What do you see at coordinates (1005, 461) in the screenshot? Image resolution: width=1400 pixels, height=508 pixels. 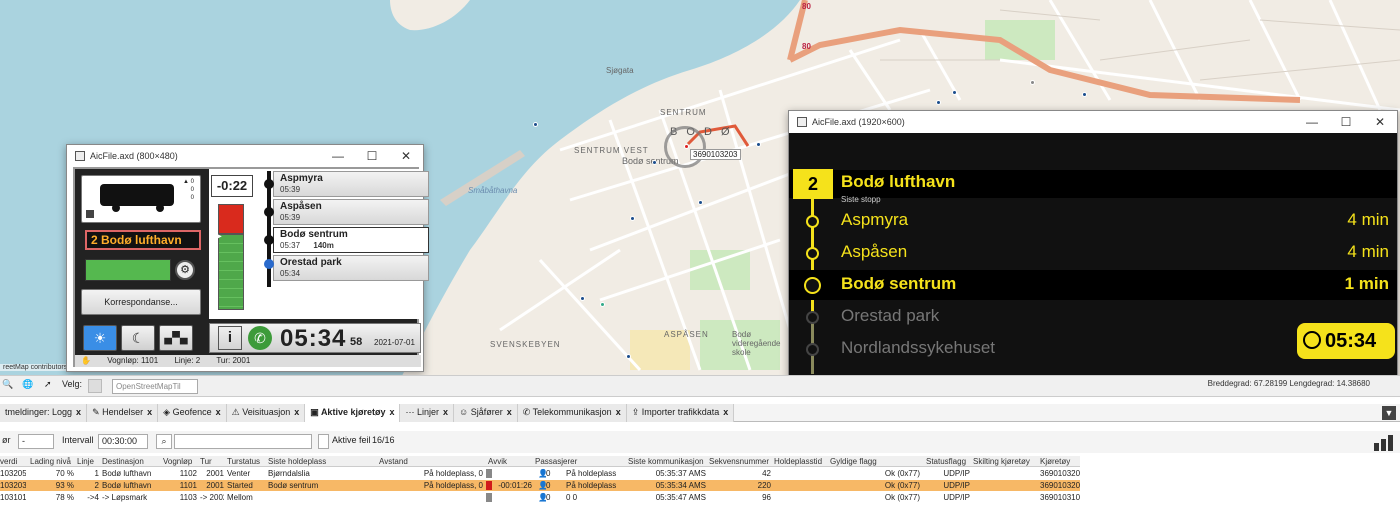 I see `col-header: Skilting kjøretøy` at bounding box center [1005, 461].